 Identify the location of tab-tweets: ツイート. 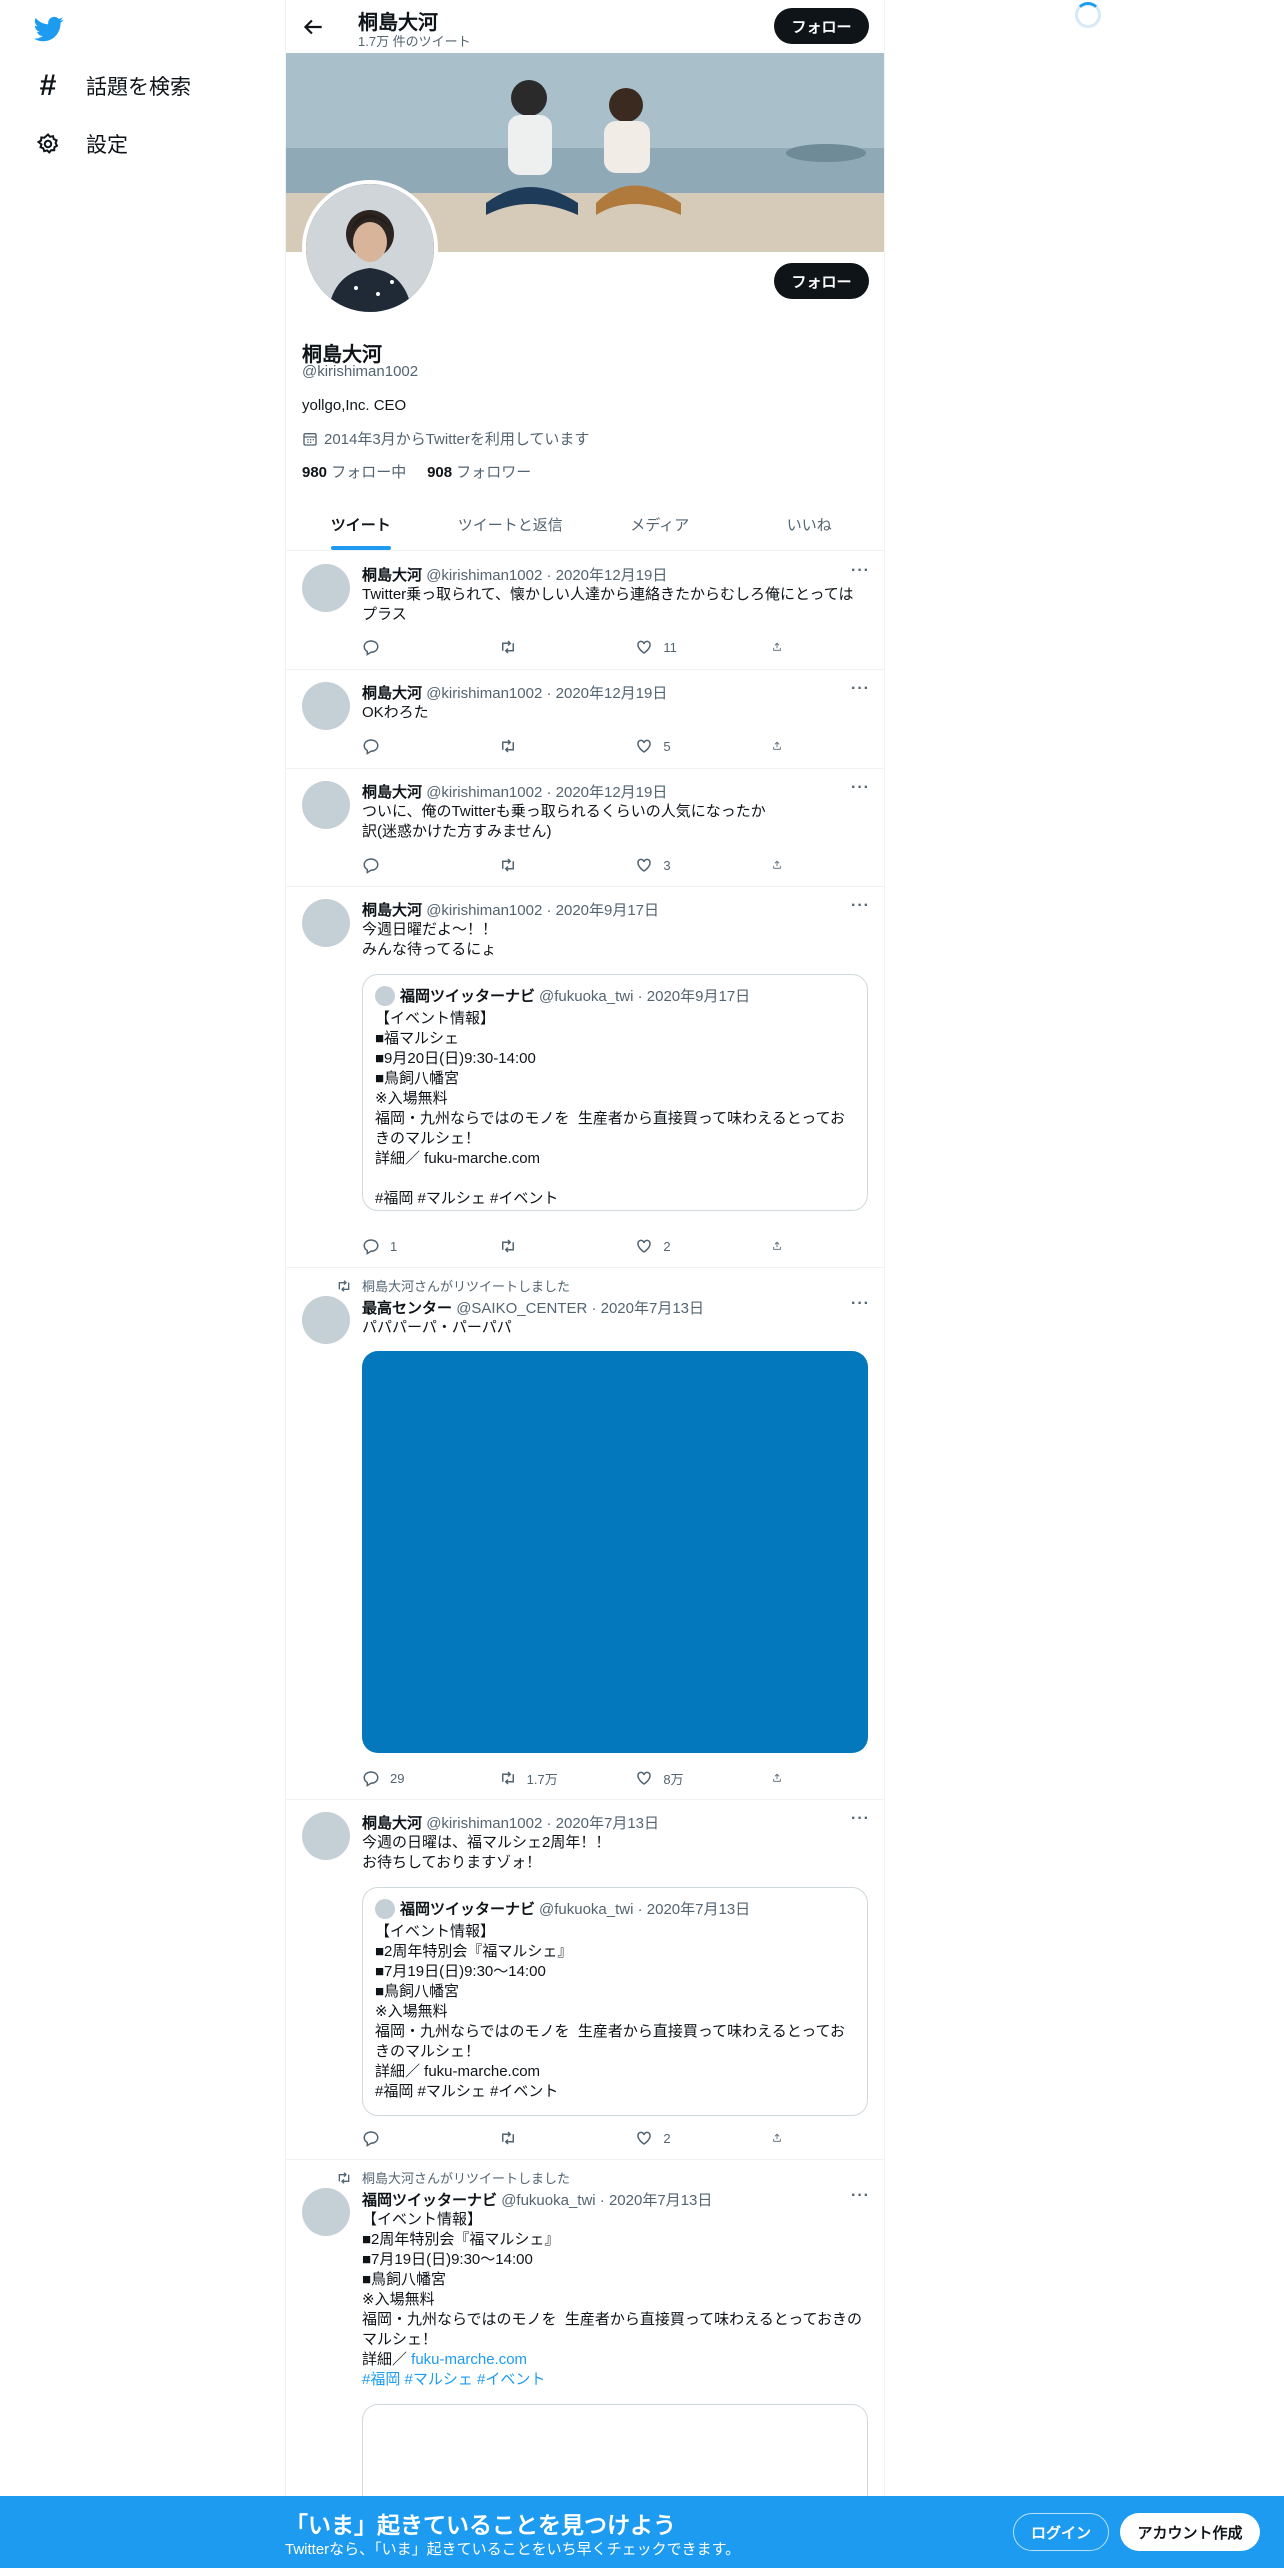
(361, 524).